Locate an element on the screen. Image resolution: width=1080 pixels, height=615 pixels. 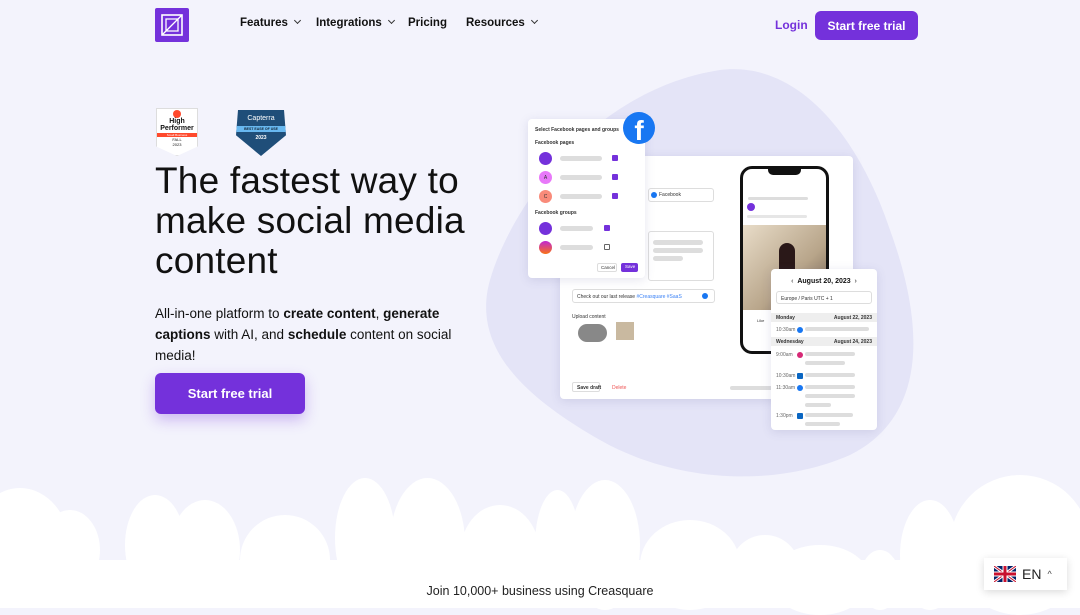
capterra-year: 2023 is located at coordinates (261, 138).